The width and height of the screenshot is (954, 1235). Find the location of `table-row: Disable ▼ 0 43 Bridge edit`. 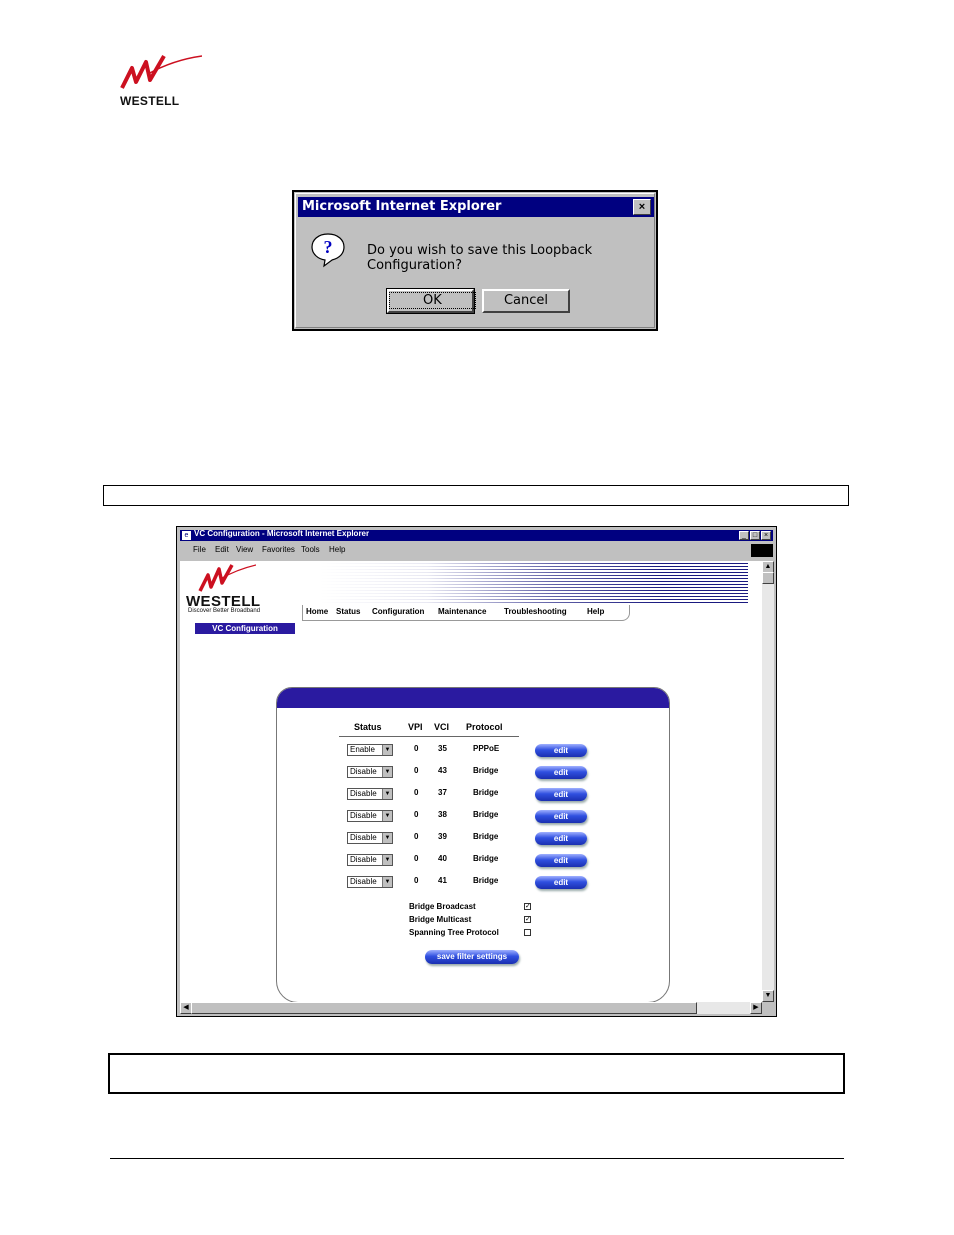

table-row: Disable ▼ 0 43 Bridge edit is located at coordinates (473, 777).